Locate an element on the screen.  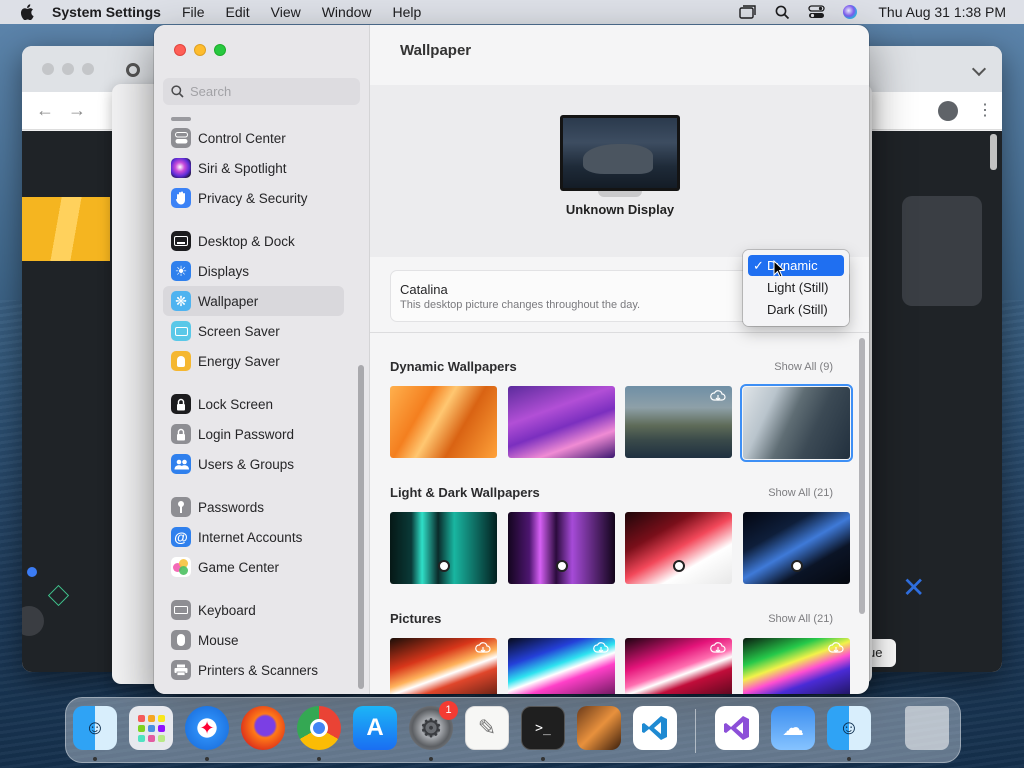
show-all-light-dark-button: Show All (21) is located at coordinates (800, 493).